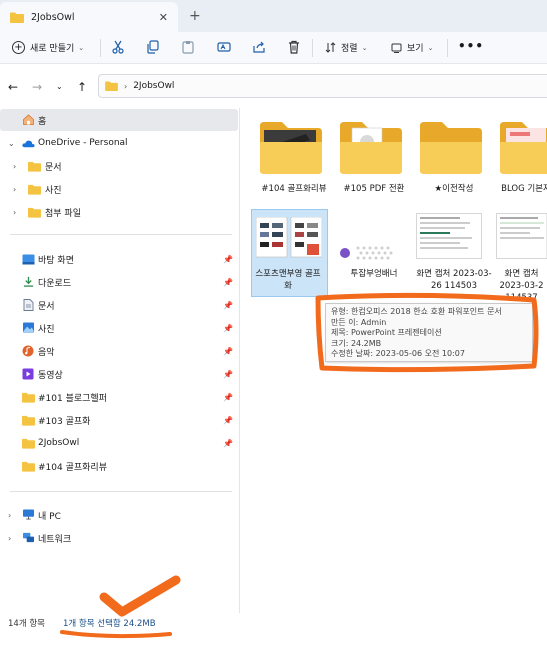 This screenshot has width=547, height=648. Describe the element at coordinates (116, 634) in the screenshot. I see `annotation-underline` at that location.